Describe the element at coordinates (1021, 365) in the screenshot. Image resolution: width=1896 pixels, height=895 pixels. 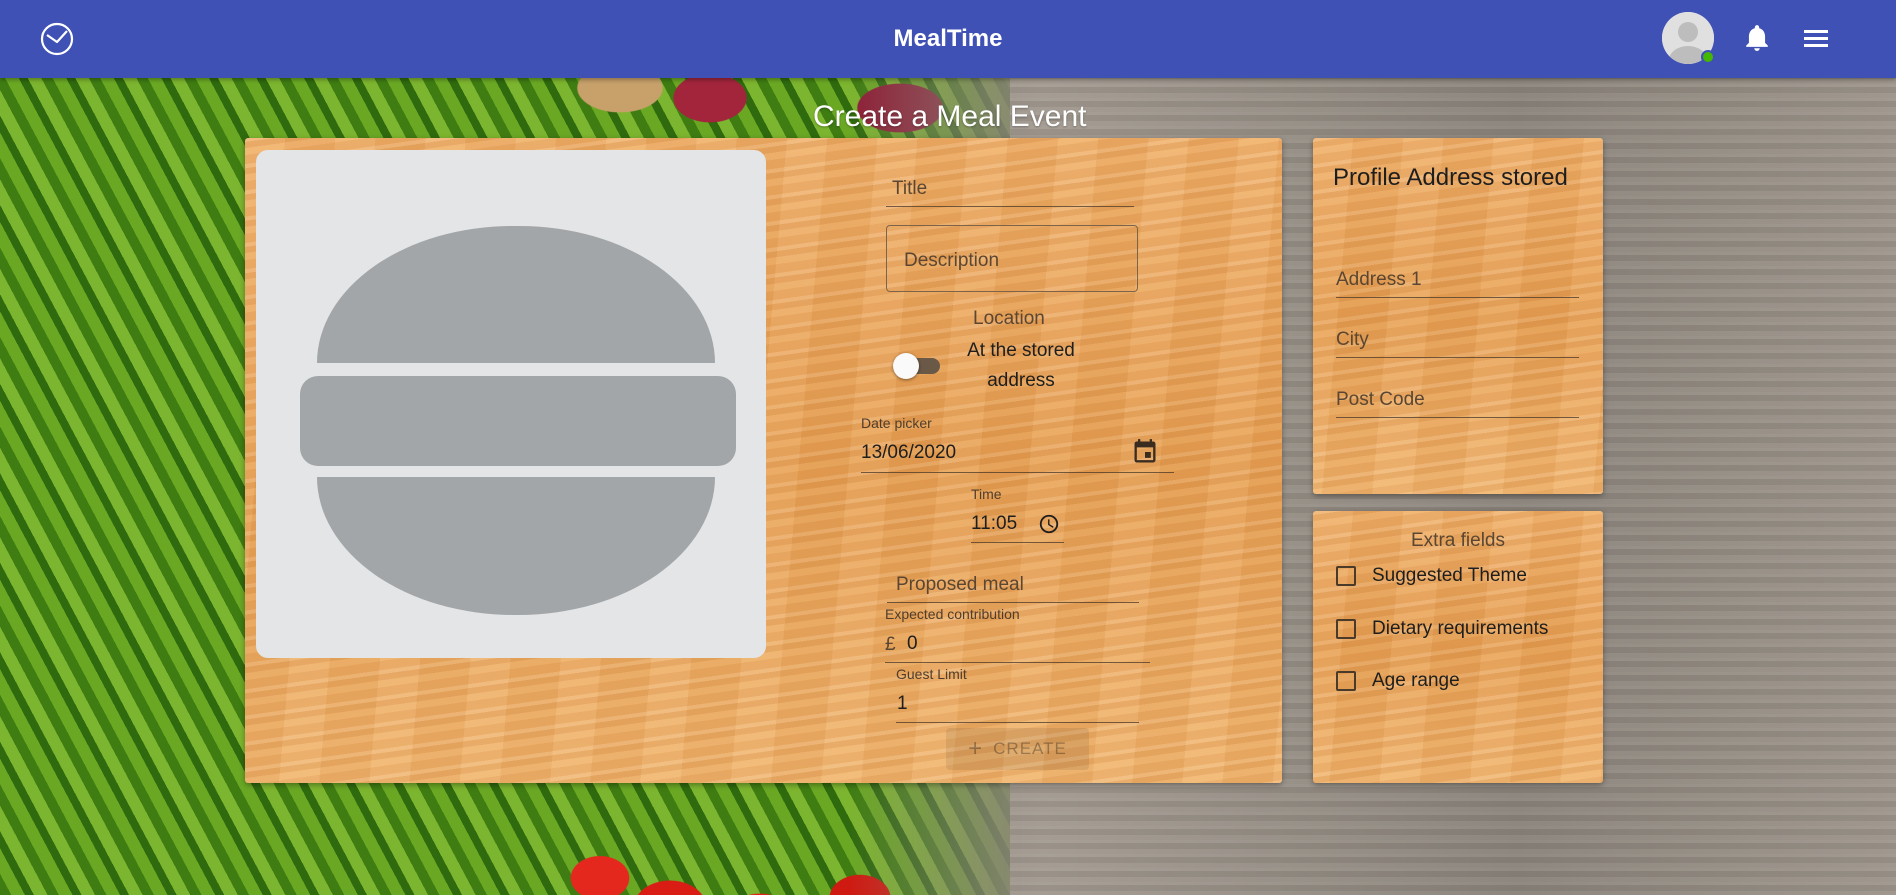
I see `location-toggle-label: At the stored address` at that location.